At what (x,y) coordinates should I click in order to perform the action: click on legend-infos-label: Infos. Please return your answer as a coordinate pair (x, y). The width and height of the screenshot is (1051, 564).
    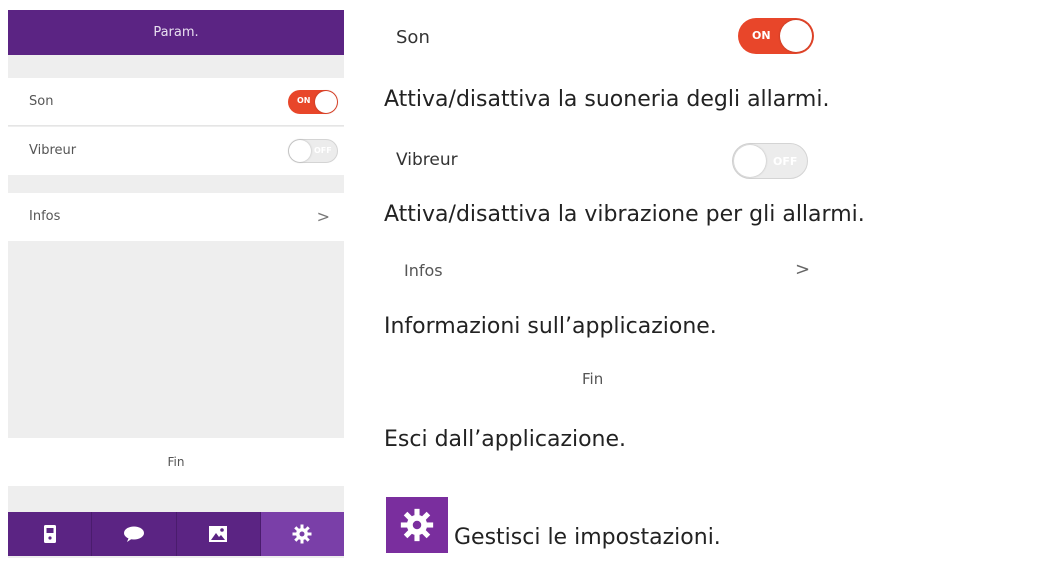
    Looking at the image, I should click on (423, 270).